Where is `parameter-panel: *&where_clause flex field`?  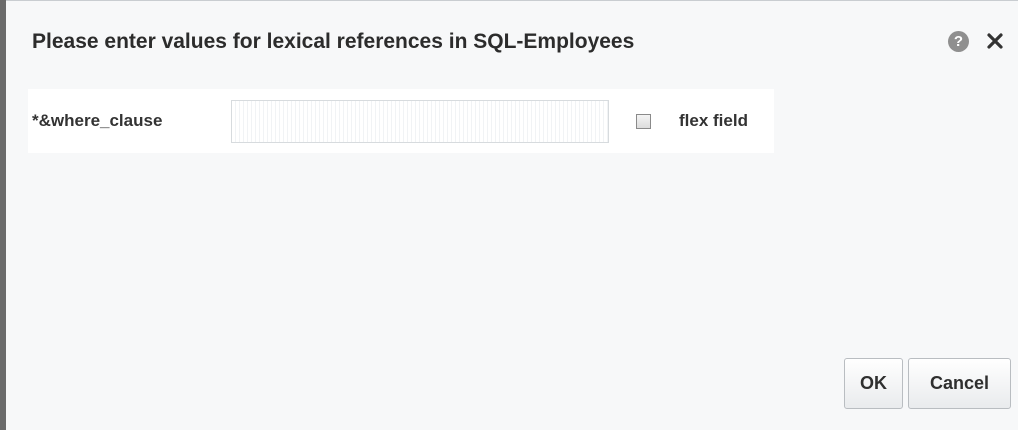
parameter-panel: *&where_clause flex field is located at coordinates (401, 121).